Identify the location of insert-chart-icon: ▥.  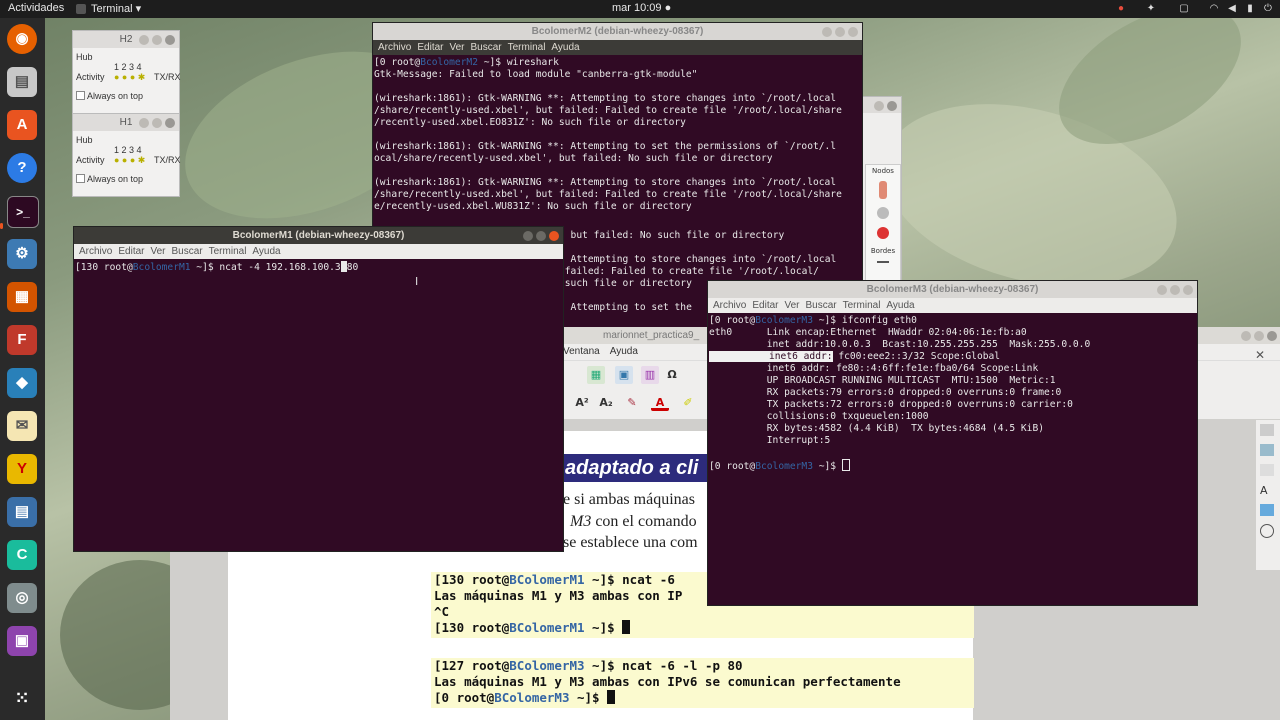
(650, 375).